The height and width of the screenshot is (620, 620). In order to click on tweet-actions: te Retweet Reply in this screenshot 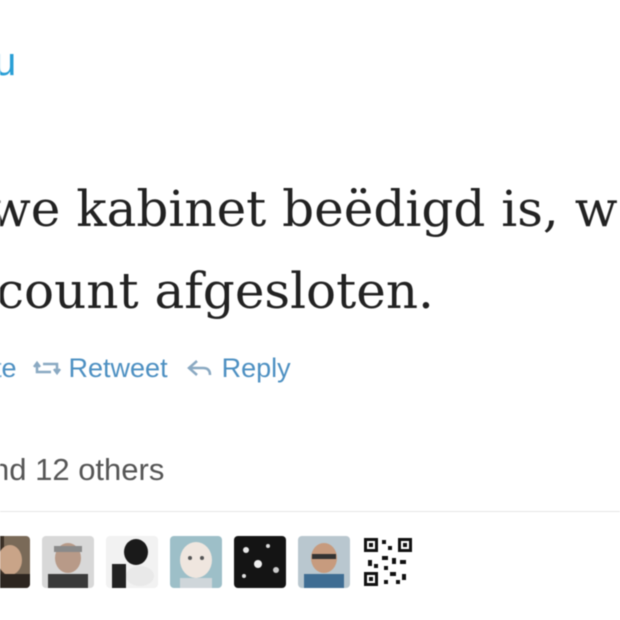, I will do `click(145, 368)`.